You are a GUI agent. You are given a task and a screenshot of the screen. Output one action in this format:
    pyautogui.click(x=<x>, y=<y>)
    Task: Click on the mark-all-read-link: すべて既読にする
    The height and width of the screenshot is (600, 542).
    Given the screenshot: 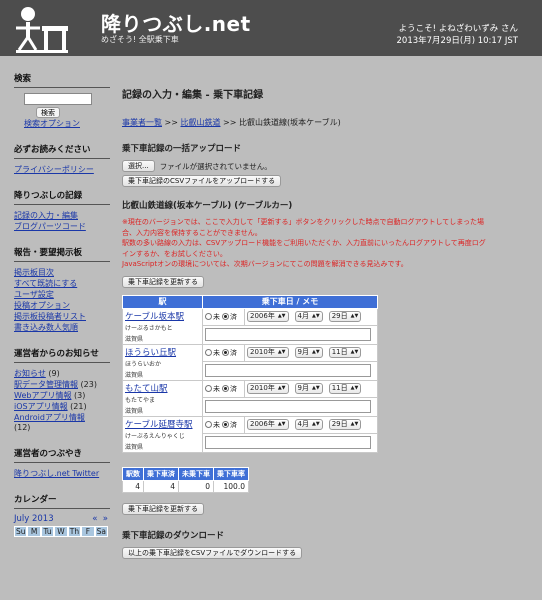 What is the action you would take?
    pyautogui.click(x=62, y=283)
    